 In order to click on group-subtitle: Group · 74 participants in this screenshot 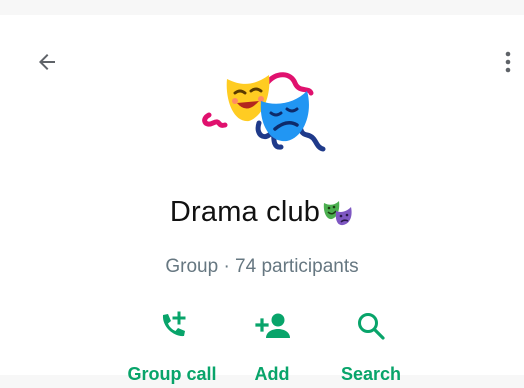, I will do `click(262, 266)`.